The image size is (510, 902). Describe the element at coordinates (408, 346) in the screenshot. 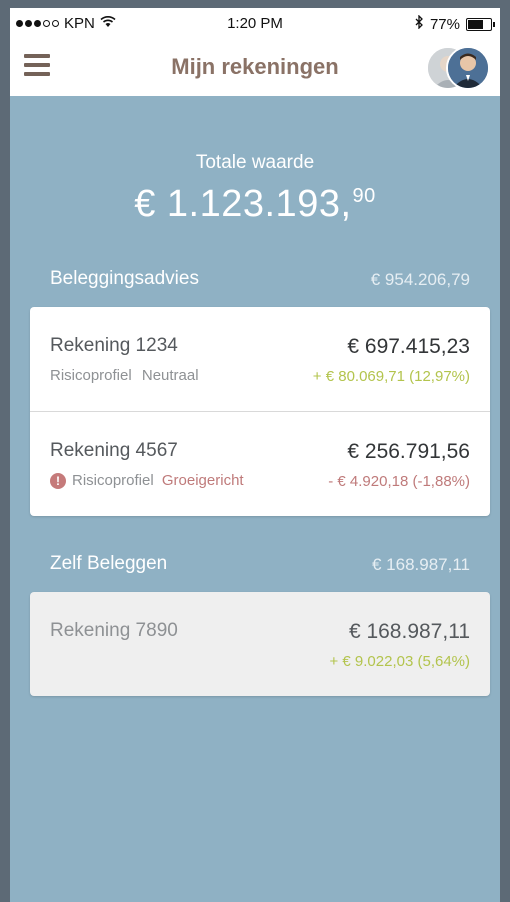

I see `account-value: € 697.415,23` at that location.